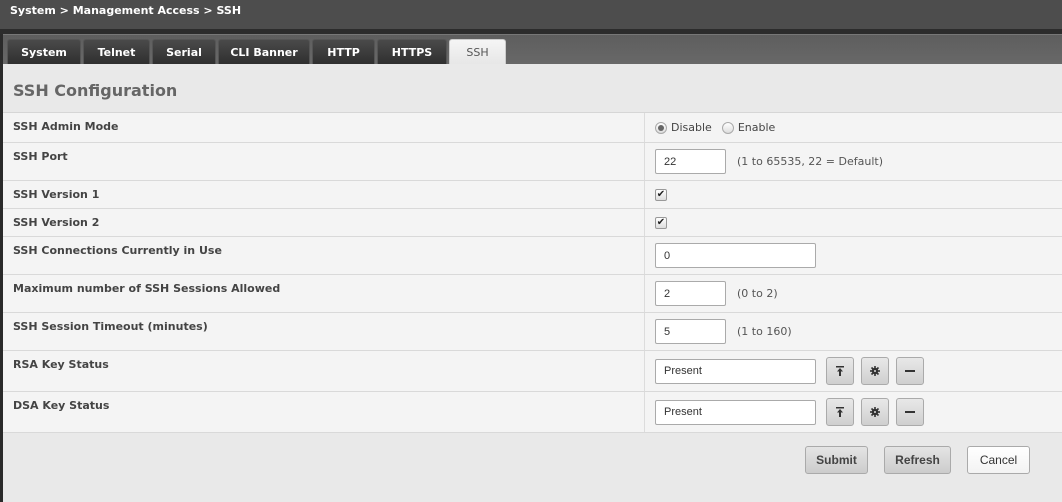  I want to click on label-ssh-version-2: SSH Version 2, so click(56, 222).